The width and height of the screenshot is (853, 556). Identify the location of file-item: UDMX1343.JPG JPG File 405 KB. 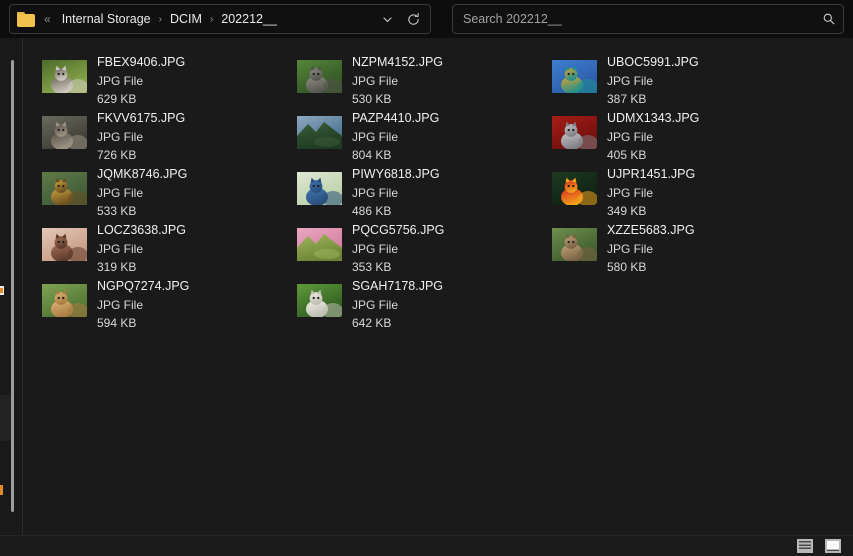
(675, 136).